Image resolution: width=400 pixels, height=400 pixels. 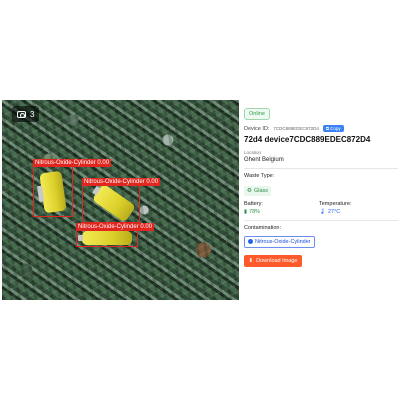 I want to click on contamination-label: Contamination:, so click(x=262, y=228).